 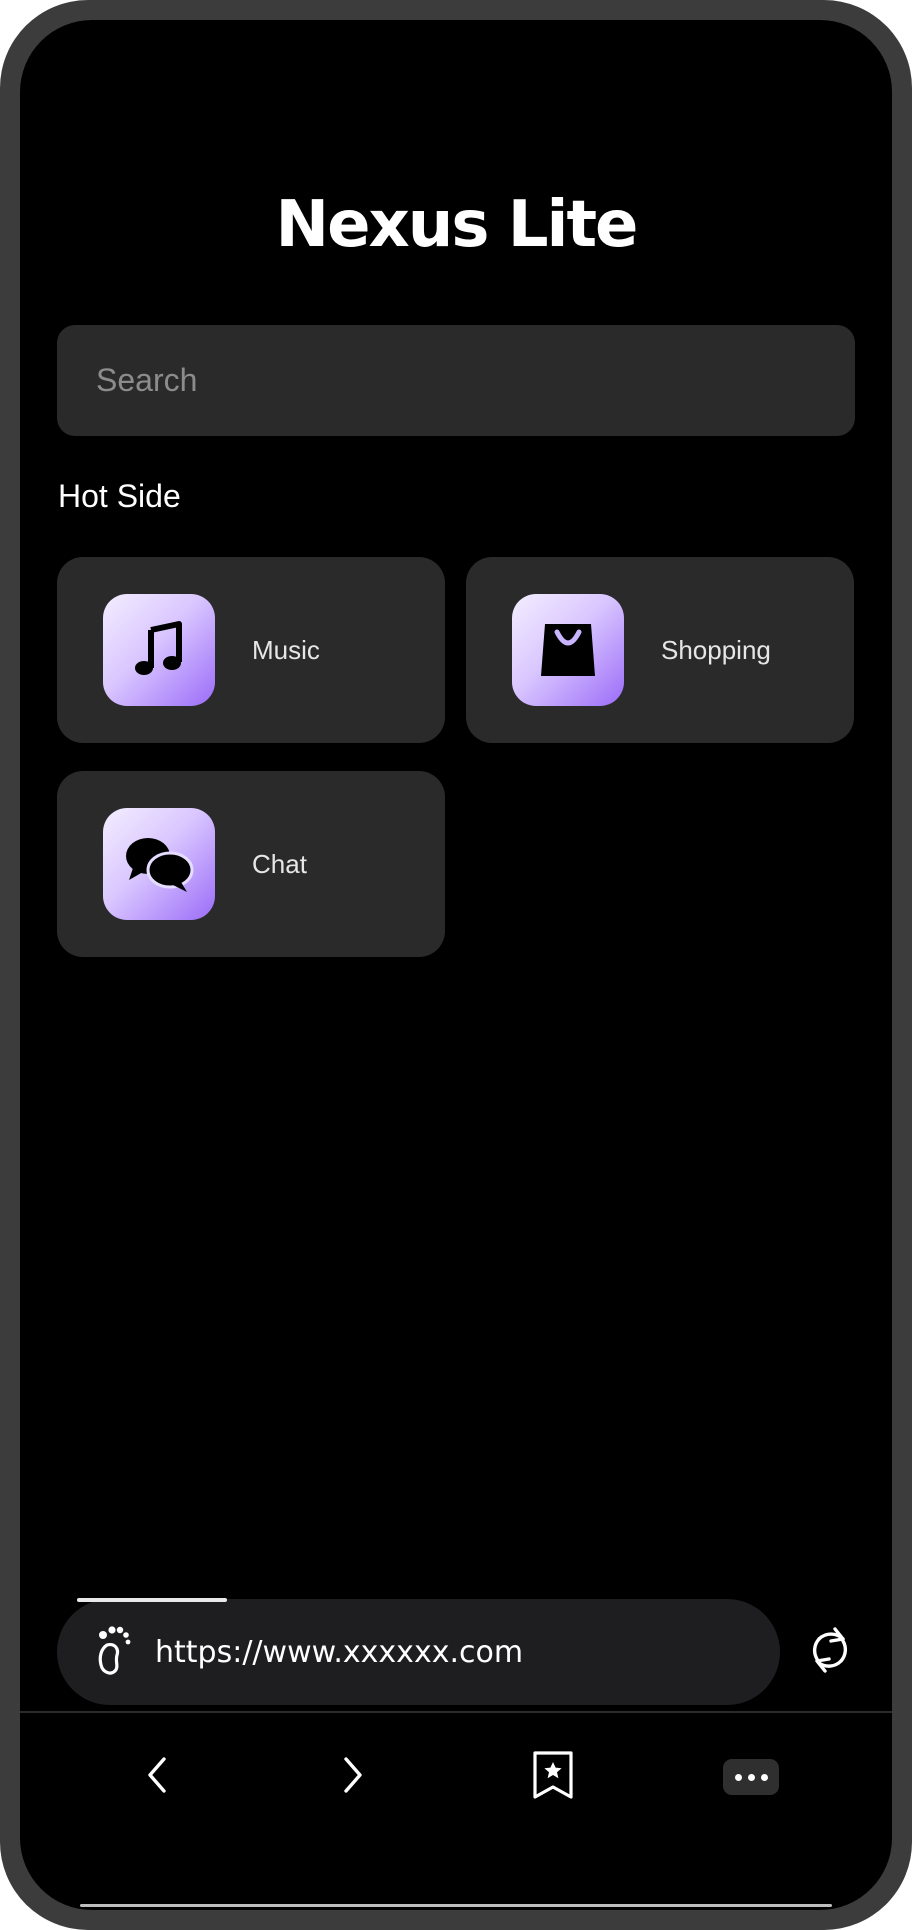 I want to click on hot-site-card-shopping: Shopping, so click(x=660, y=650).